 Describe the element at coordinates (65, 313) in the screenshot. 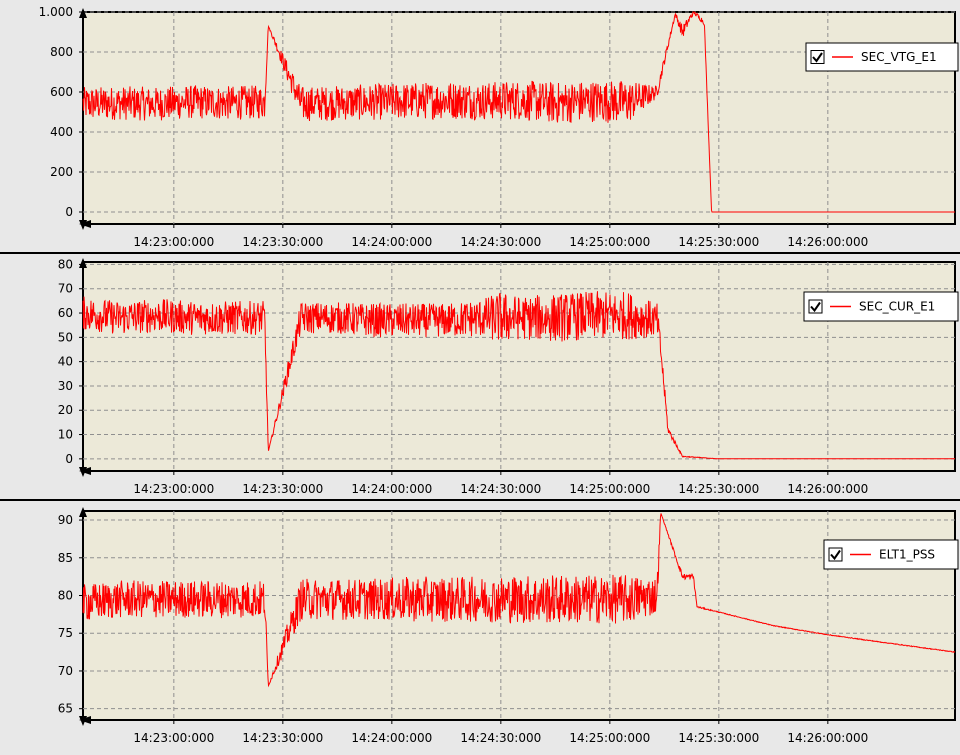

I see `y-tick-label: 60` at that location.